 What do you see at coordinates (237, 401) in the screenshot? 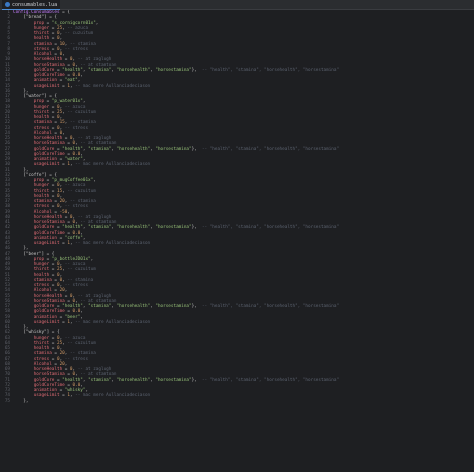
I see `code-line: 75 },` at bounding box center [237, 401].